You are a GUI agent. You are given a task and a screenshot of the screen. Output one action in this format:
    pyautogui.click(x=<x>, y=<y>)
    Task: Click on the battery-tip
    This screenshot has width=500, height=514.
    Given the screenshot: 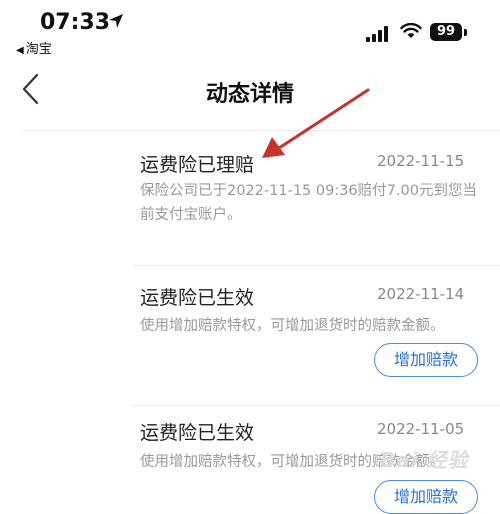 What is the action you would take?
    pyautogui.click(x=465, y=32)
    